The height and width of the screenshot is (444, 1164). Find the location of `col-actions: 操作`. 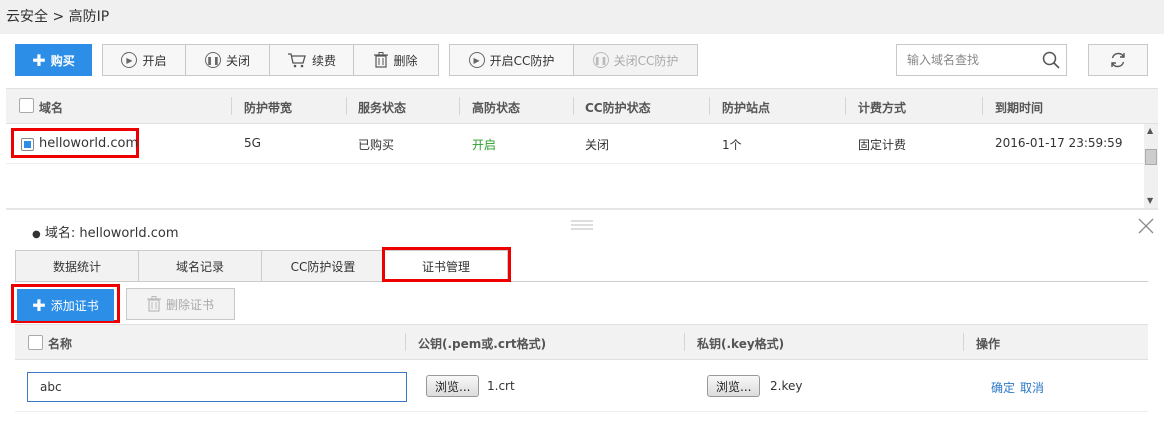

col-actions: 操作 is located at coordinates (988, 344).